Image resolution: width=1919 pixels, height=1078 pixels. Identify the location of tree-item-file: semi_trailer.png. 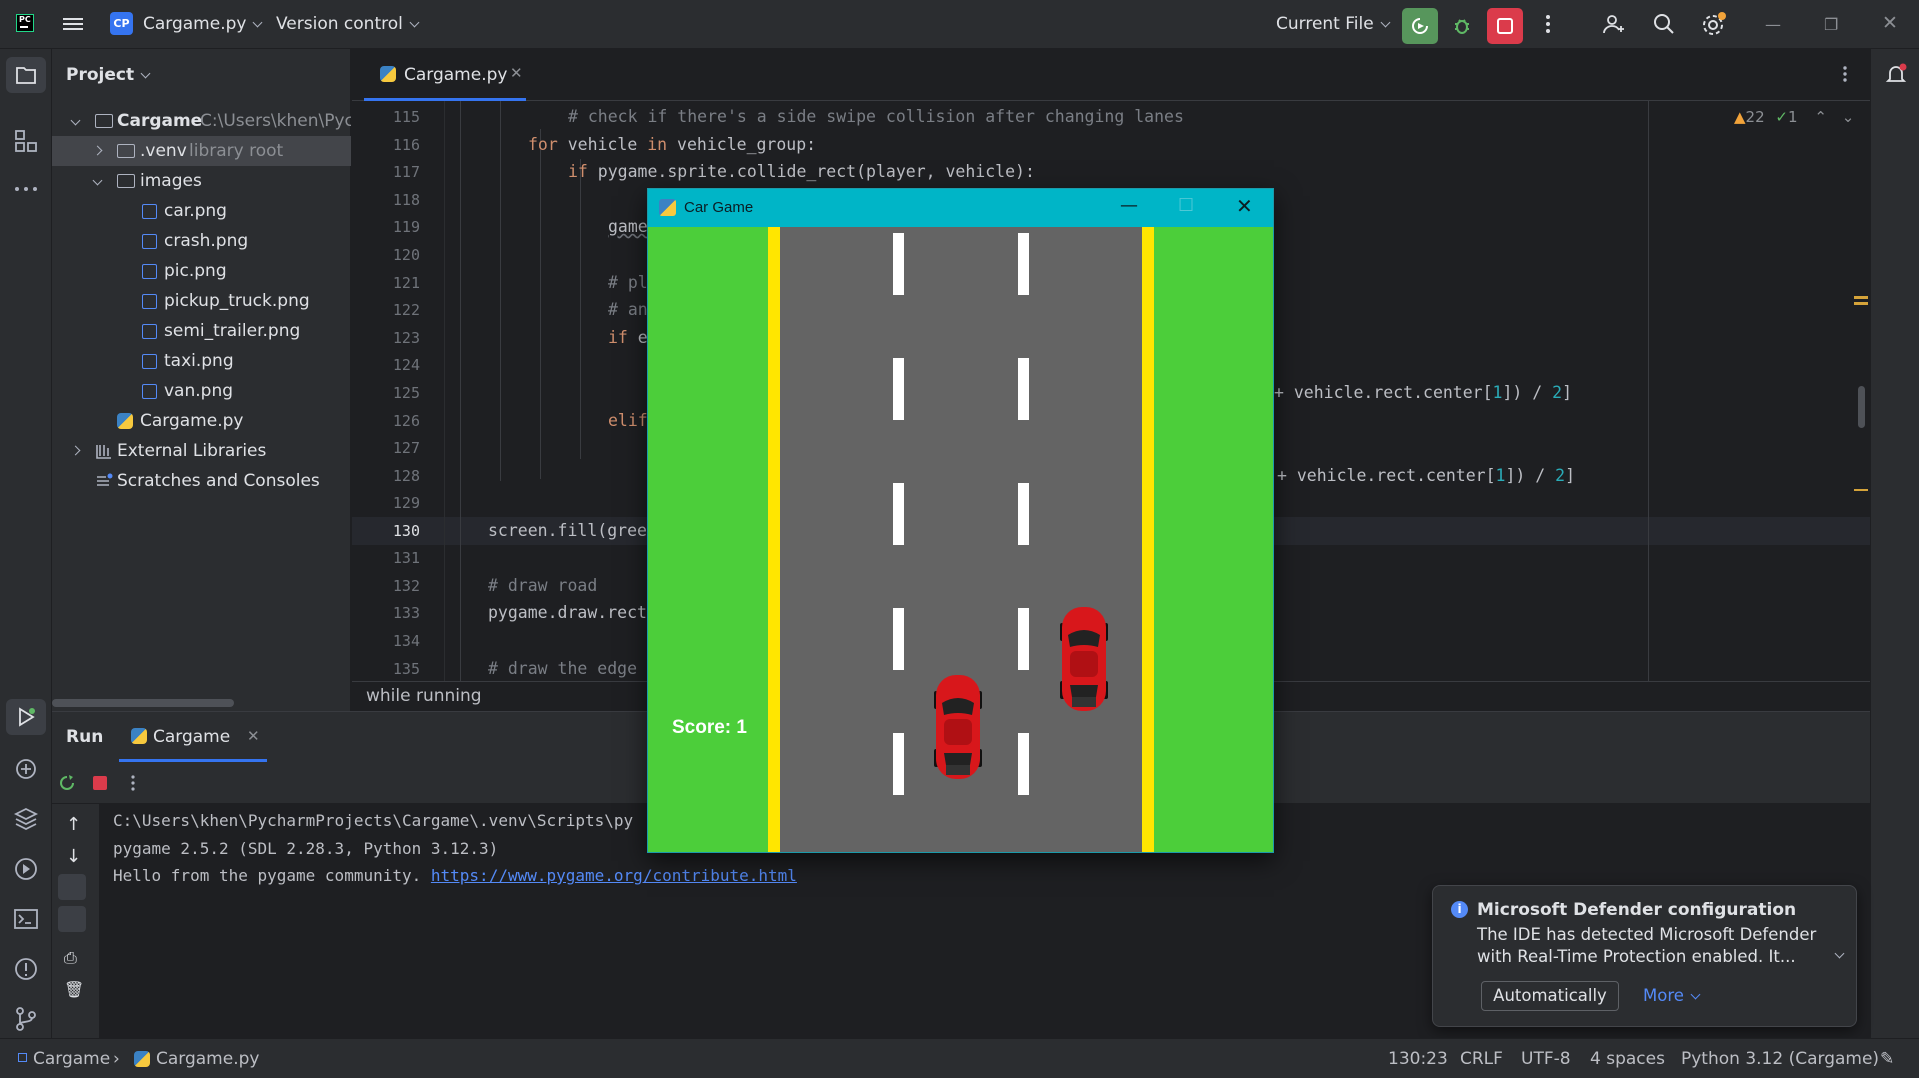
(201, 331).